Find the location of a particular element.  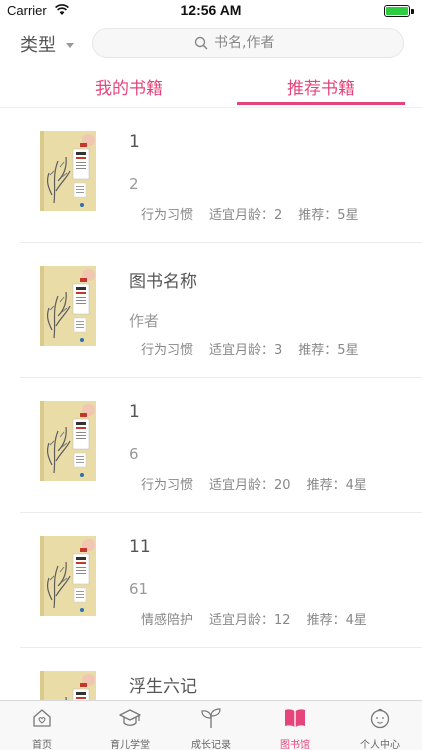

book-author: 6 is located at coordinates (134, 454).